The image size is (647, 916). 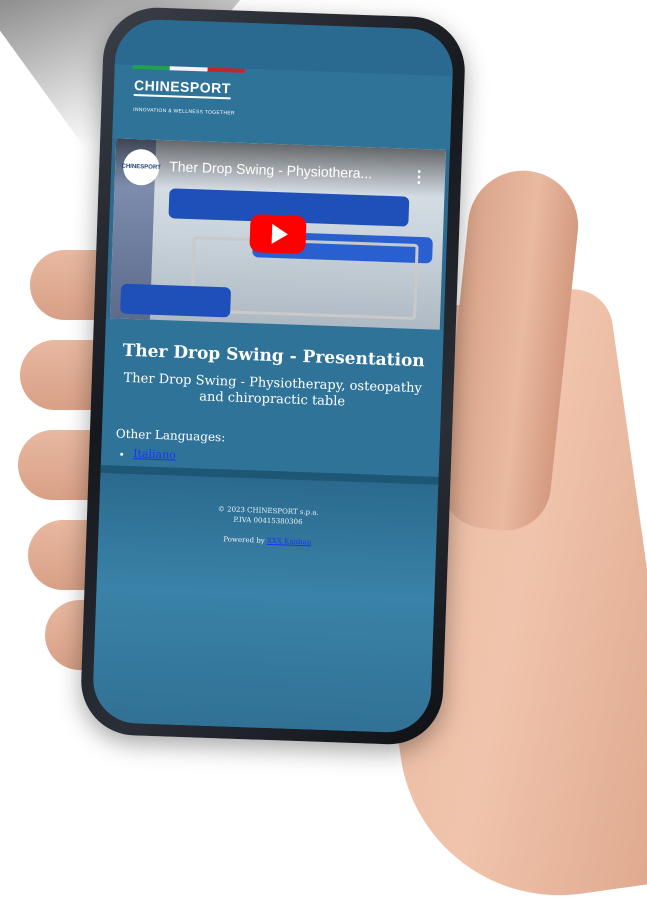 I want to click on language-link-italiano: Italiano, so click(x=154, y=454).